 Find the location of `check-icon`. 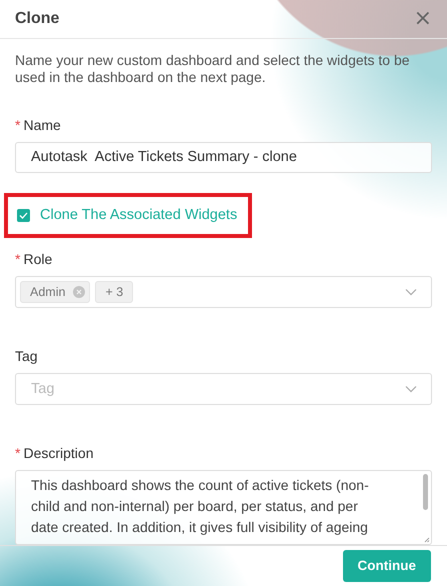

check-icon is located at coordinates (23, 215).